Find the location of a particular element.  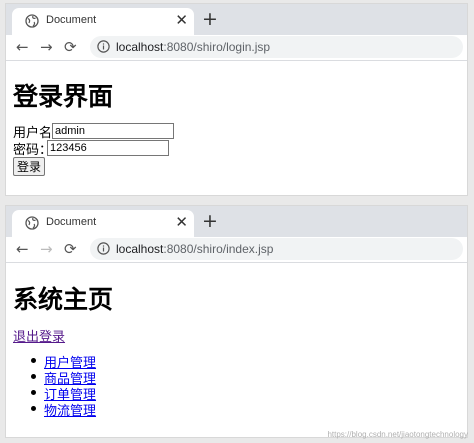

login-button: 登录 is located at coordinates (29, 166).